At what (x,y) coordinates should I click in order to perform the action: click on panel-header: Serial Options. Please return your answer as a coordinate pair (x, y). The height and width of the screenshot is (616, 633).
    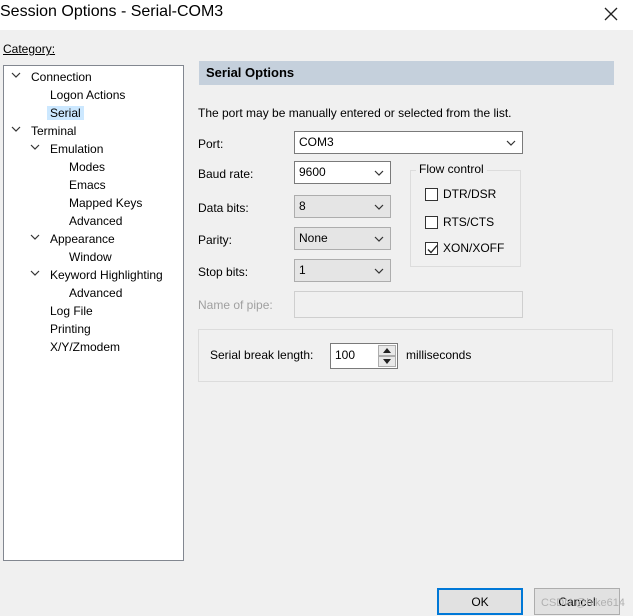
    Looking at the image, I should click on (406, 73).